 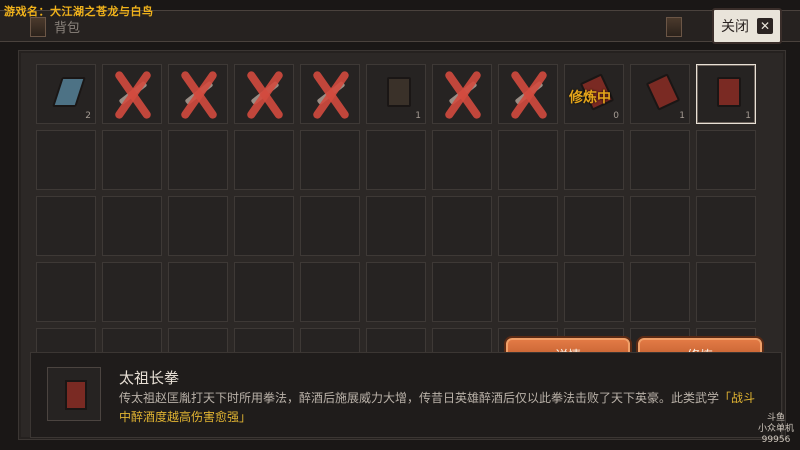 I want to click on watermark: 斗鱼 小众单机 99956, so click(x=776, y=429).